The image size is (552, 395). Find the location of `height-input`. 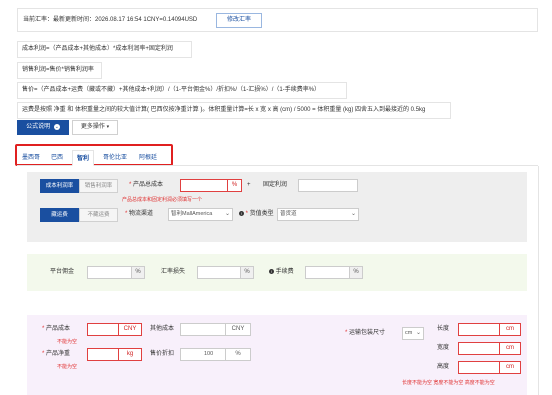

height-input is located at coordinates (479, 367).